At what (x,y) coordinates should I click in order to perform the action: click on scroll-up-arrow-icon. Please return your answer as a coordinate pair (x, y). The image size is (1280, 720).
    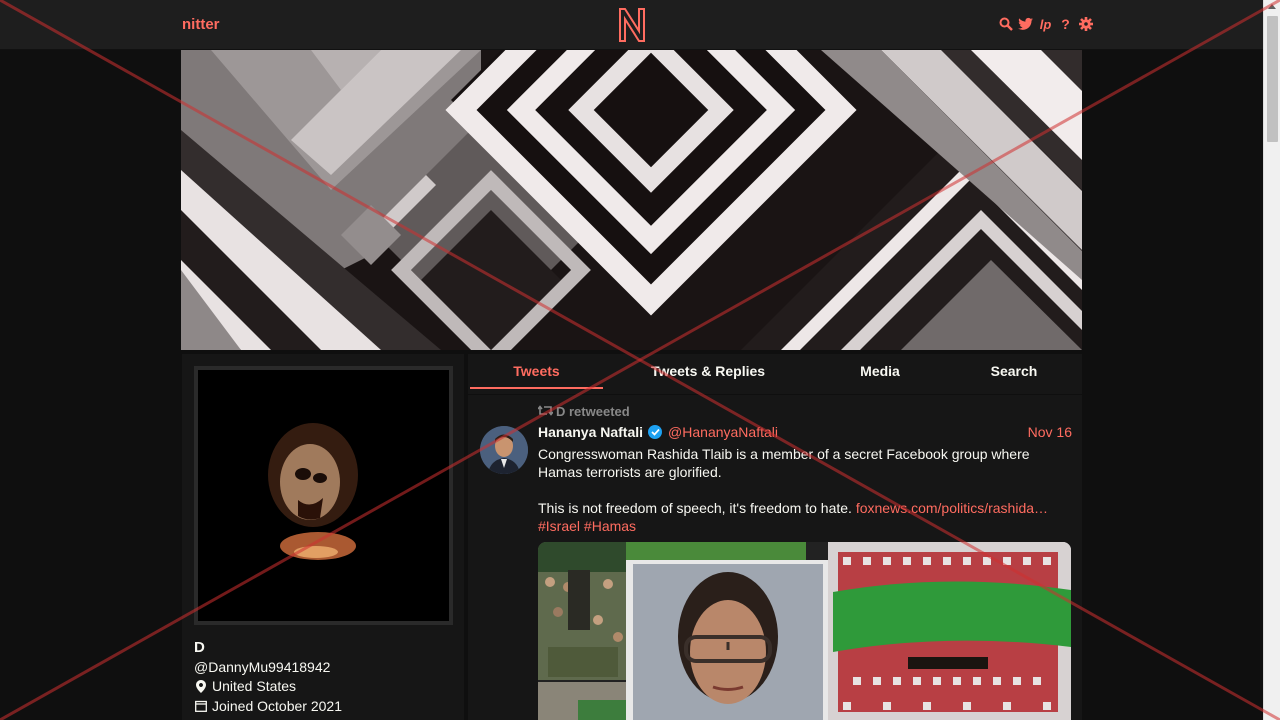
    Looking at the image, I should click on (1272, 6).